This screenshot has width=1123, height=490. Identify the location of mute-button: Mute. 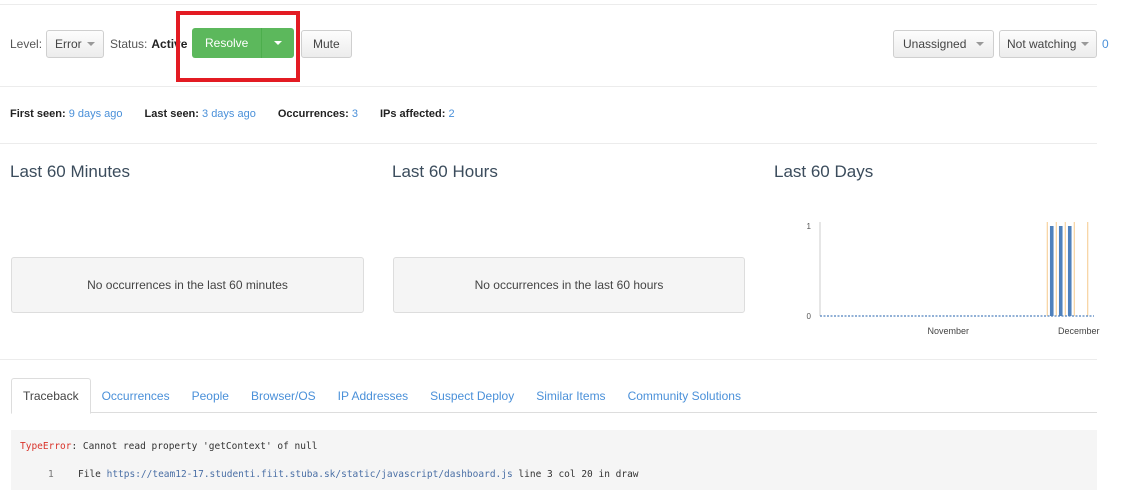
(326, 44).